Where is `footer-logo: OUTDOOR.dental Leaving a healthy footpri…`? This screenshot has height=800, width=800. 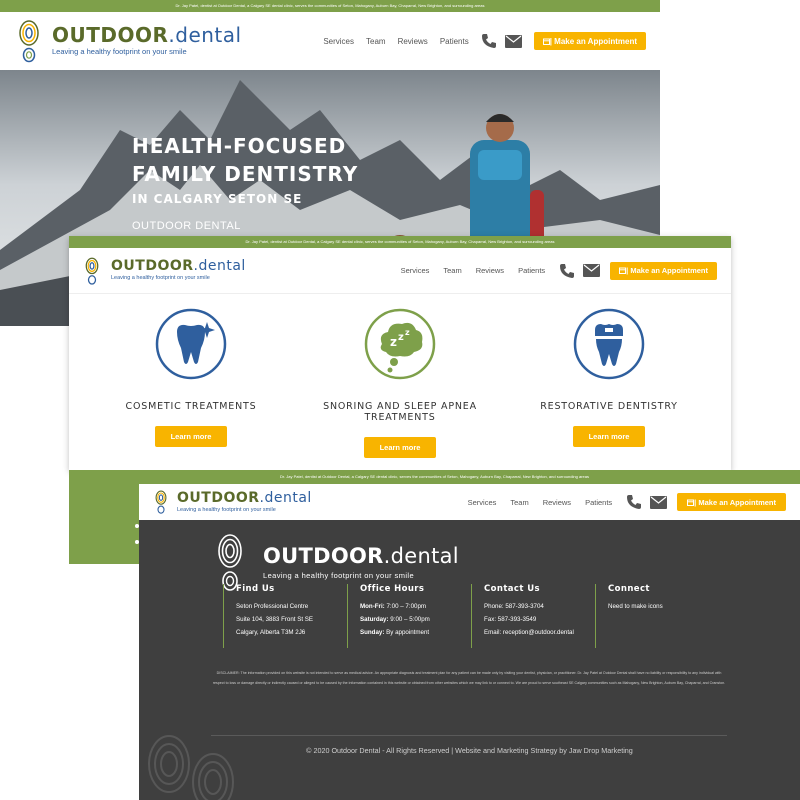 footer-logo: OUTDOOR.dental Leaving a healthy footpri… is located at coordinates (338, 562).